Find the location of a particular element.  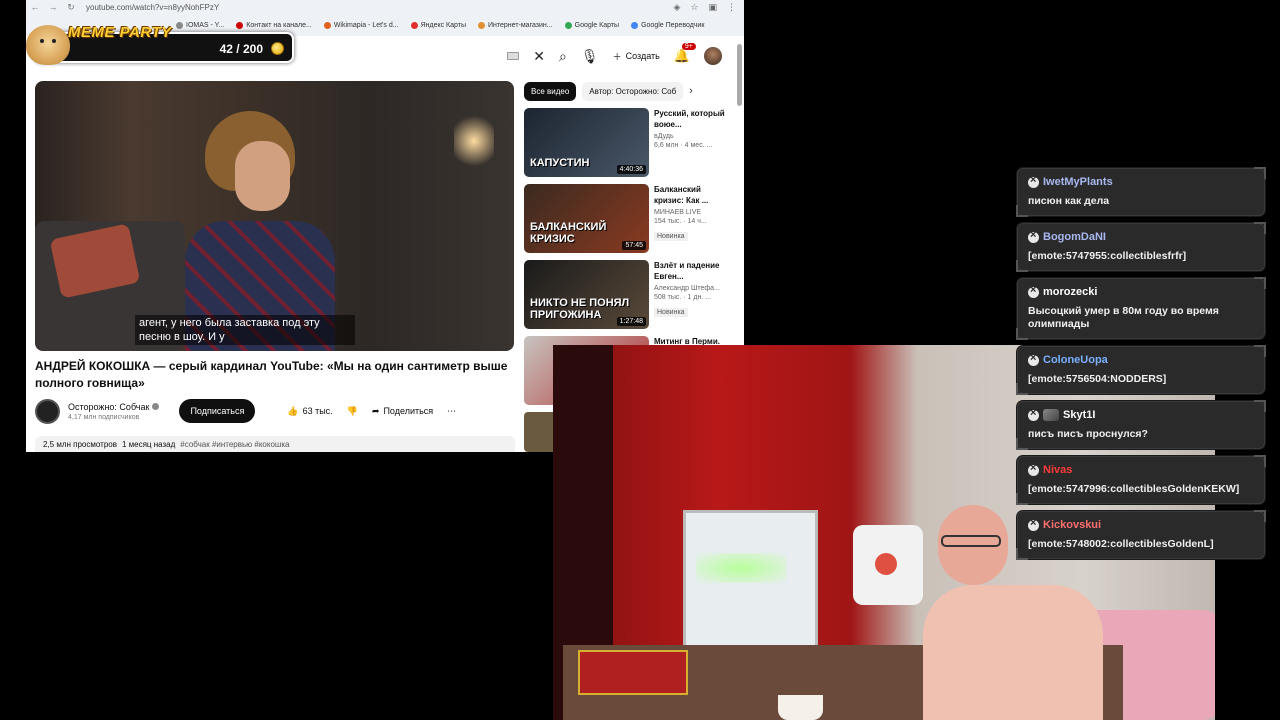

forward-icon: → is located at coordinates (53, 7).